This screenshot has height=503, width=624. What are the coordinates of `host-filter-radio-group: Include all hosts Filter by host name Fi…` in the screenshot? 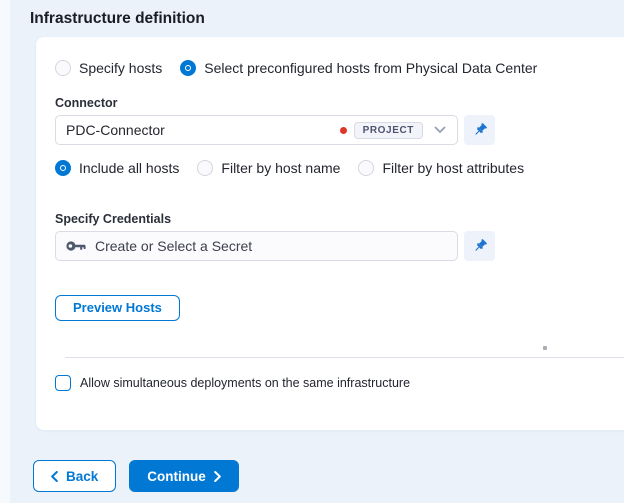 It's located at (339, 168).